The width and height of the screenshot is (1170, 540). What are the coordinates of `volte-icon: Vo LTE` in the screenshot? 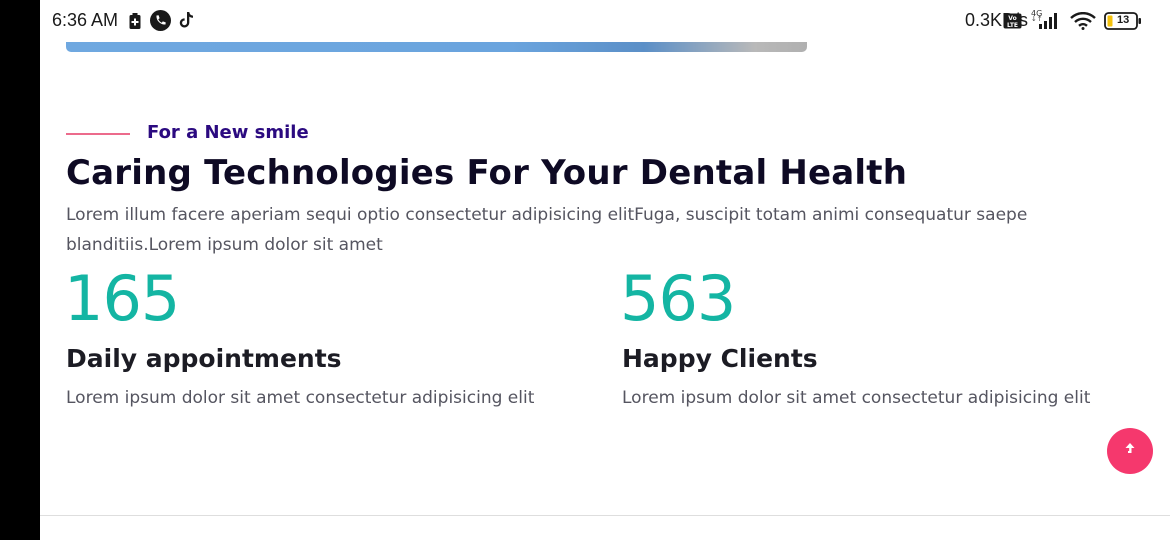 It's located at (1012, 23).